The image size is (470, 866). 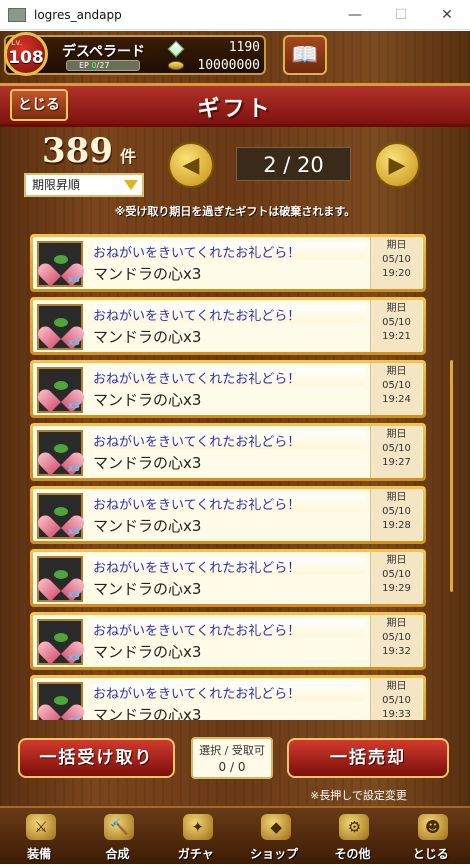 I want to click on gift-deadline: 期日 05/10 19:32, so click(x=396, y=641).